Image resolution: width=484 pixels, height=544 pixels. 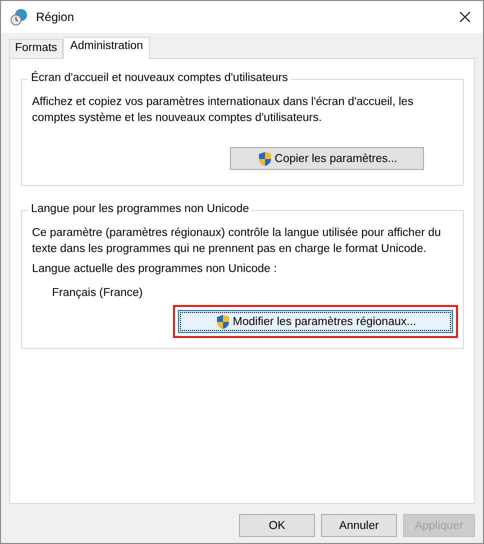 What do you see at coordinates (155, 269) in the screenshot?
I see `description-text: Langue actuelle des programmes non Unicode :` at bounding box center [155, 269].